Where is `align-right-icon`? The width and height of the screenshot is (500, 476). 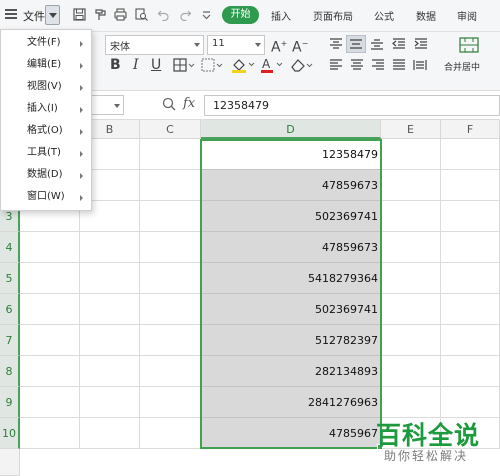
align-right-icon is located at coordinates (378, 65).